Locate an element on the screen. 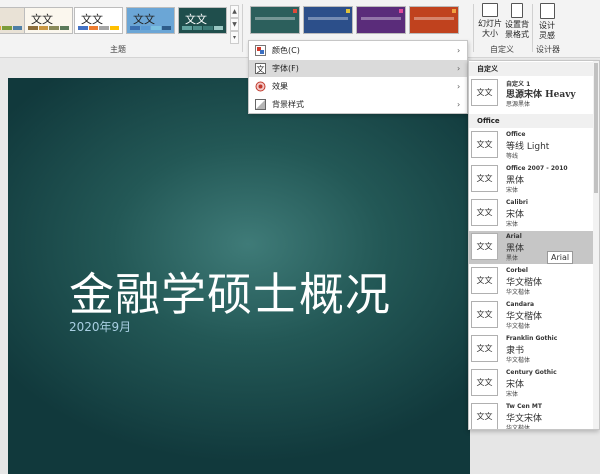 This screenshot has width=600, height=474. format-background-icon is located at coordinates (517, 10).